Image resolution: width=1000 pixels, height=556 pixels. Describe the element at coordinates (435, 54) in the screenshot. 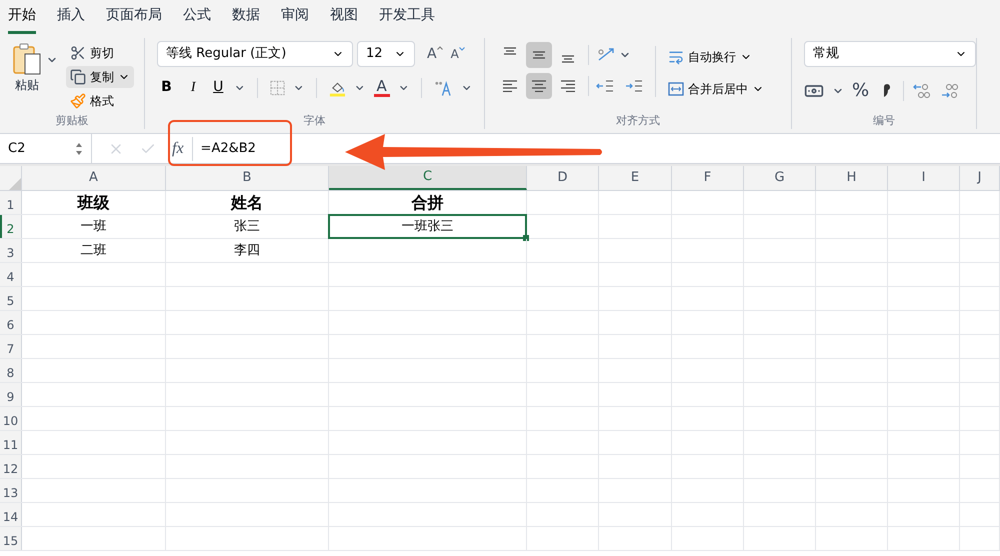

I see `grow-font-button: A` at that location.